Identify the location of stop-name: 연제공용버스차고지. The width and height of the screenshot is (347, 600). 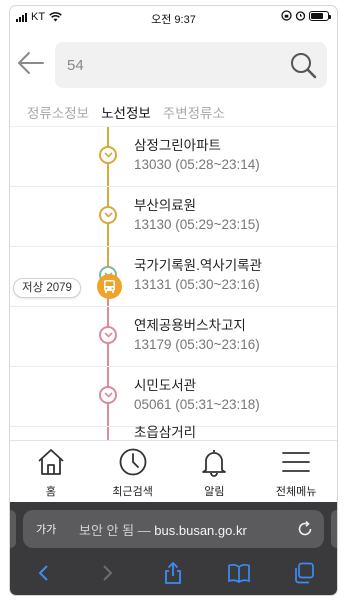
(190, 325).